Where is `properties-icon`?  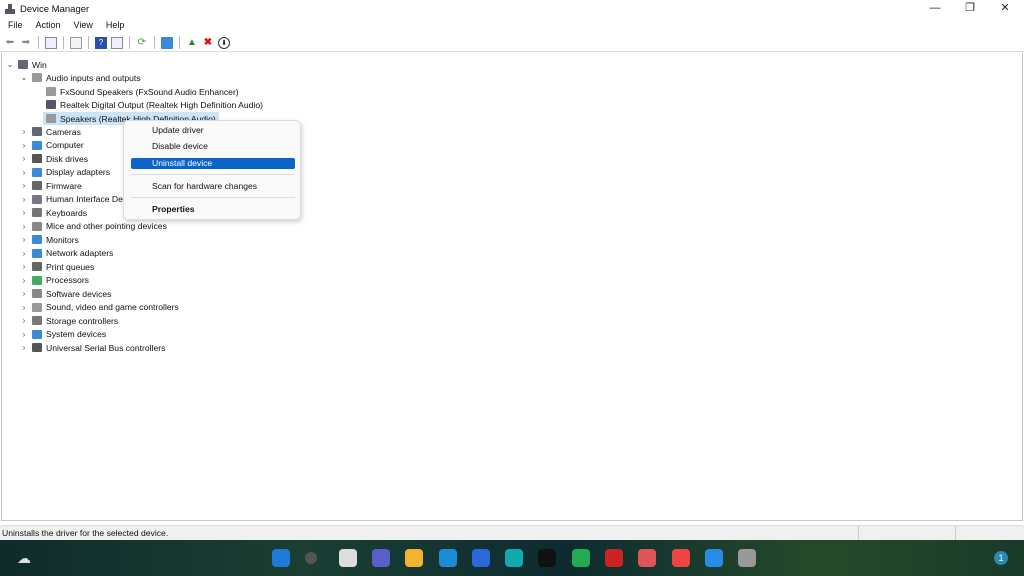
properties-icon is located at coordinates (76, 42).